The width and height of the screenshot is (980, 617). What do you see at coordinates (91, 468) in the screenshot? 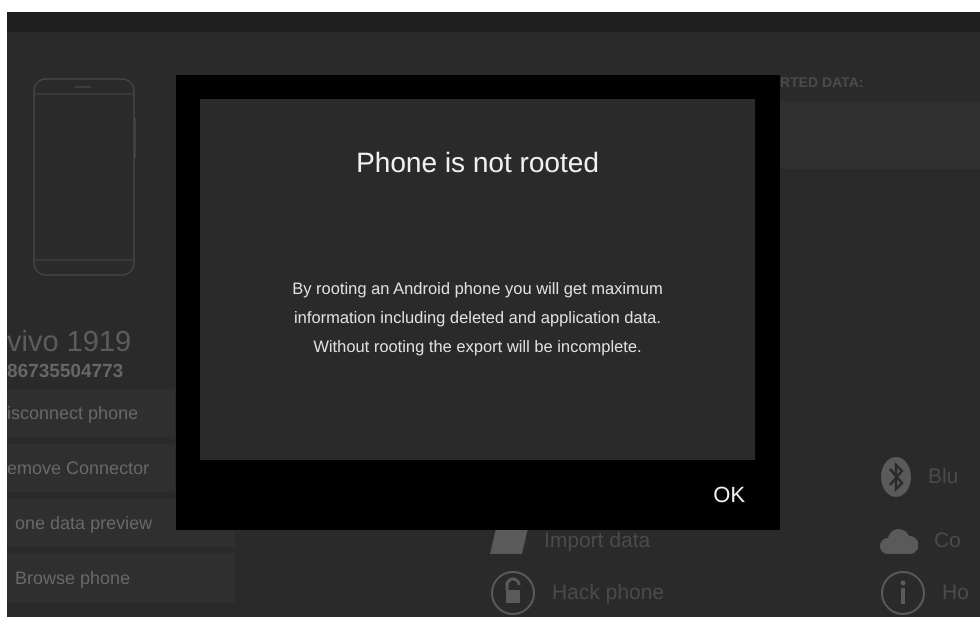
I see `sidebar-button: emove Connector` at bounding box center [91, 468].